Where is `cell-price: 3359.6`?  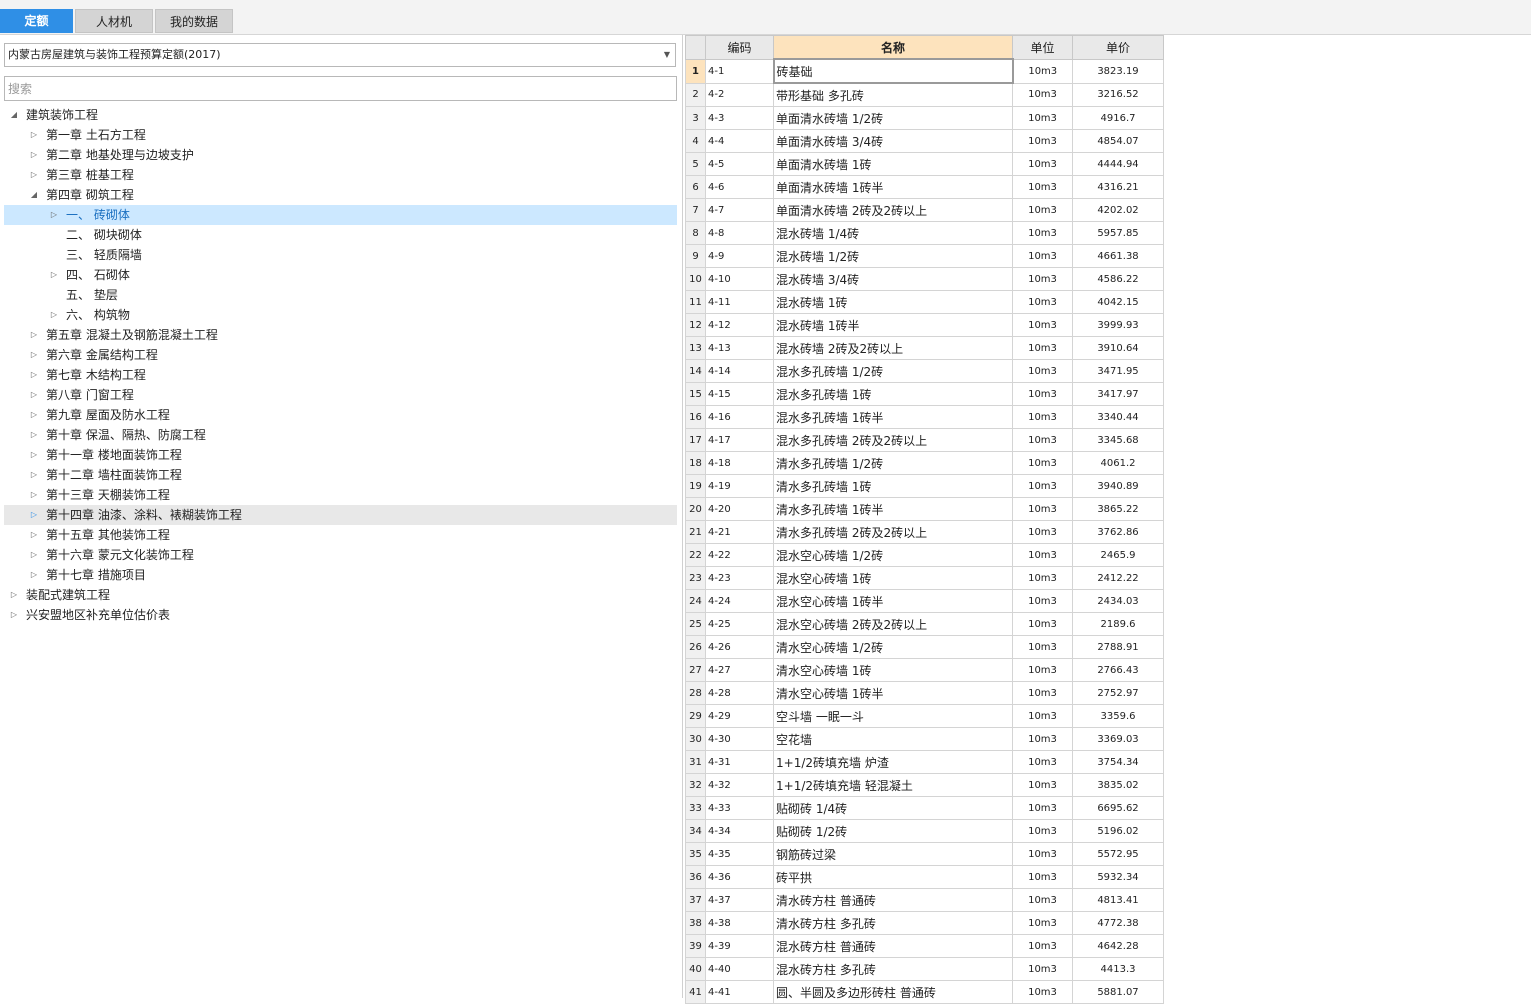
cell-price: 3359.6 is located at coordinates (1118, 716).